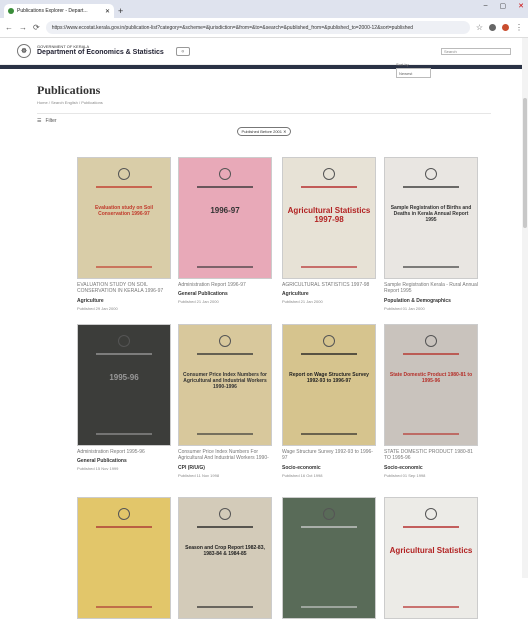 This screenshot has width=528, height=619. What do you see at coordinates (476, 51) in the screenshot?
I see `site-search-input: Search` at bounding box center [476, 51].